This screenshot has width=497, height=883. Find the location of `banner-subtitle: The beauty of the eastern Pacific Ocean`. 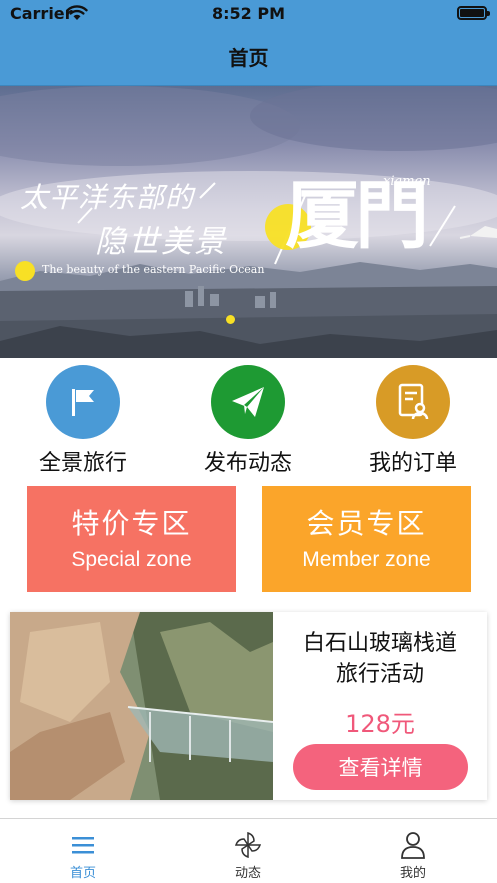

banner-subtitle: The beauty of the eastern Pacific Ocean is located at coordinates (153, 269).